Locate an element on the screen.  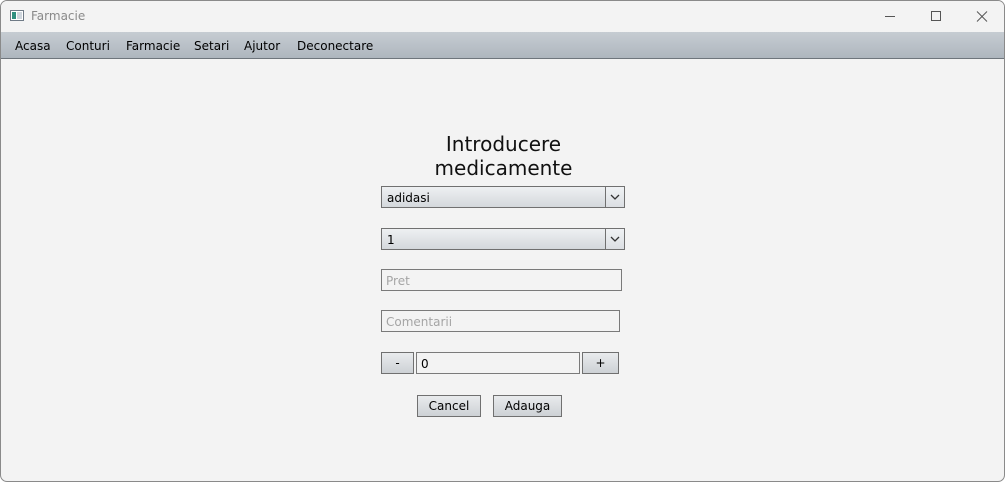
window-title: Farmacie is located at coordinates (58, 16).